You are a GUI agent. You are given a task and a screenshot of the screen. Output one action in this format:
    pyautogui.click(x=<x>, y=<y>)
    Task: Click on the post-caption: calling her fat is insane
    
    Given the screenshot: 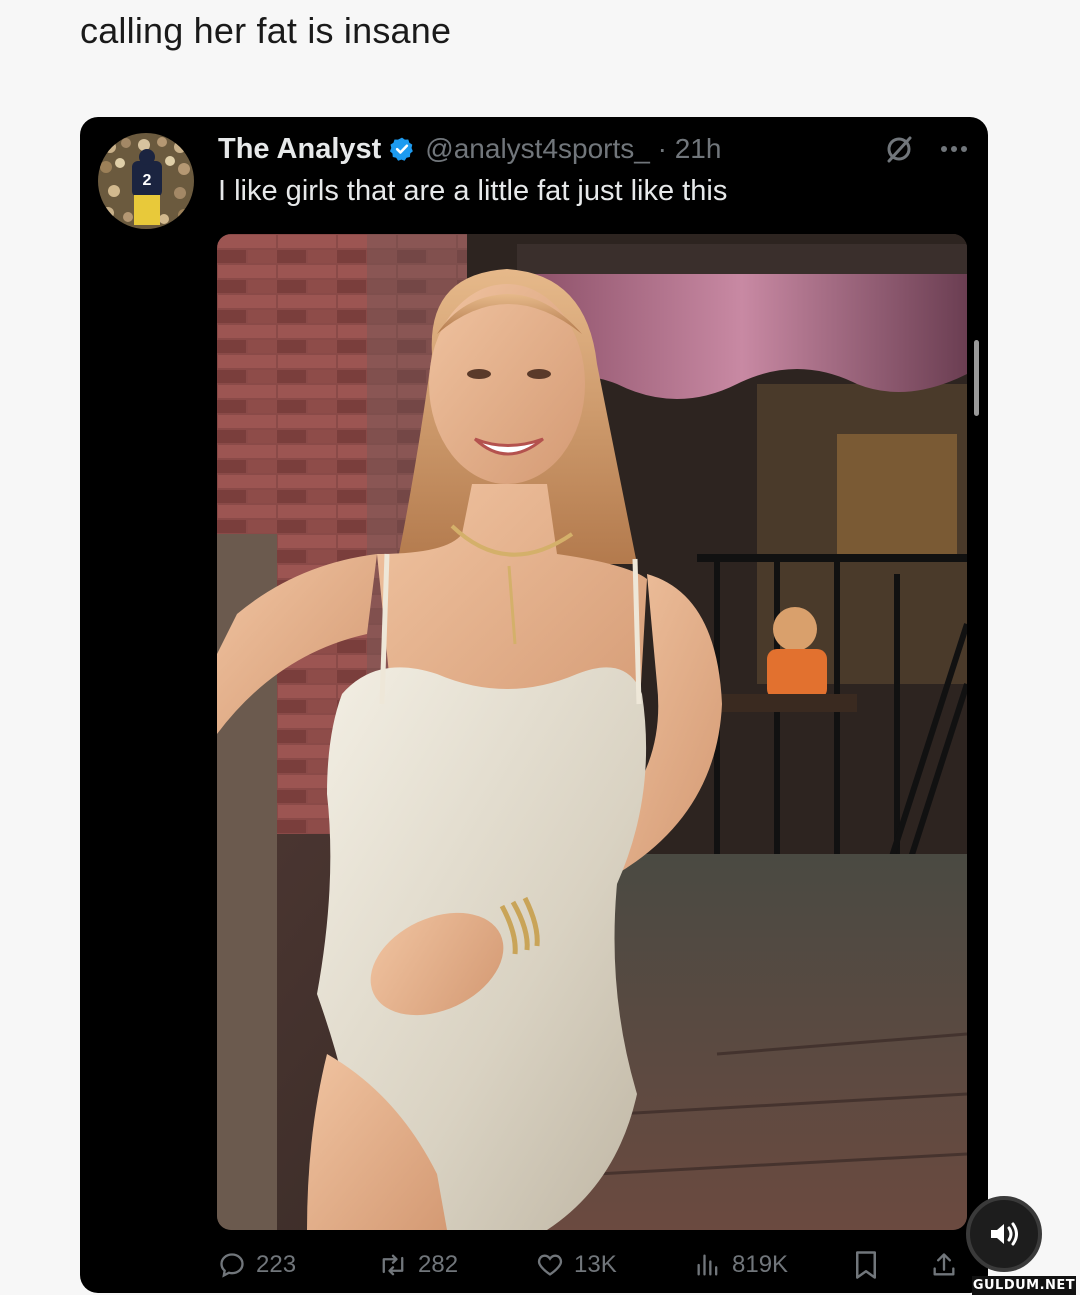 What is the action you would take?
    pyautogui.click(x=266, y=30)
    